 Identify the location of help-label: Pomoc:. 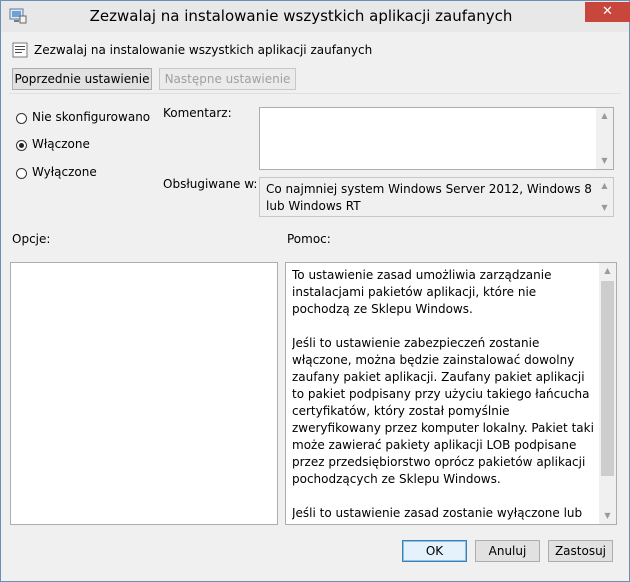
(309, 239).